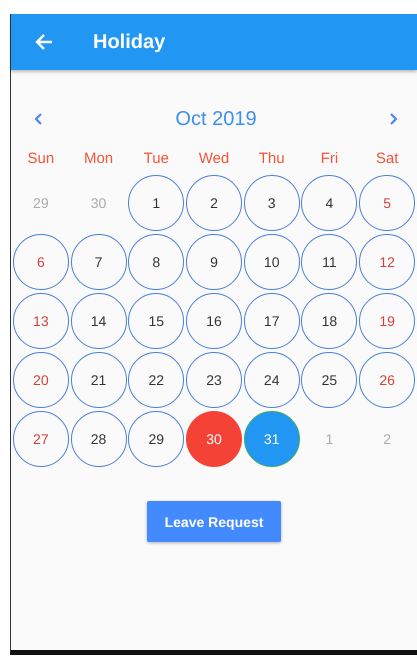 This screenshot has width=417, height=661. Describe the element at coordinates (98, 380) in the screenshot. I see `calendar-day: 21` at that location.